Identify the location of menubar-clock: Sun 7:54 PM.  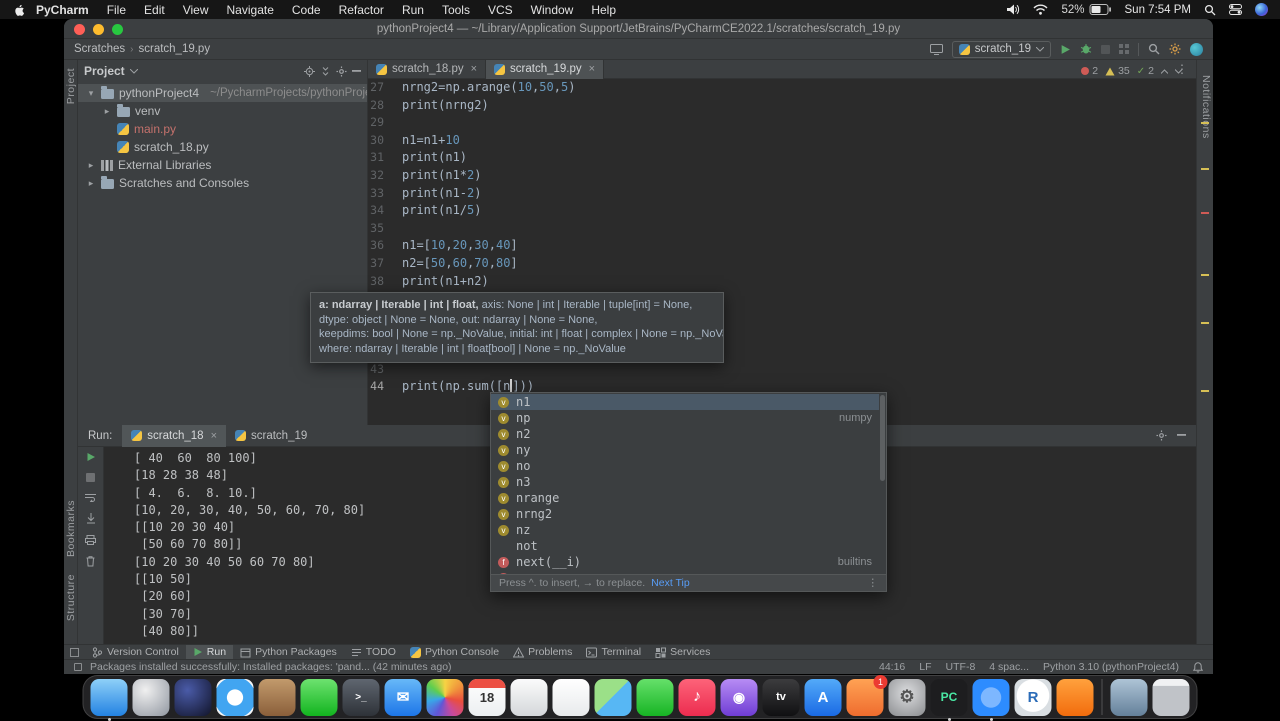
(1158, 10).